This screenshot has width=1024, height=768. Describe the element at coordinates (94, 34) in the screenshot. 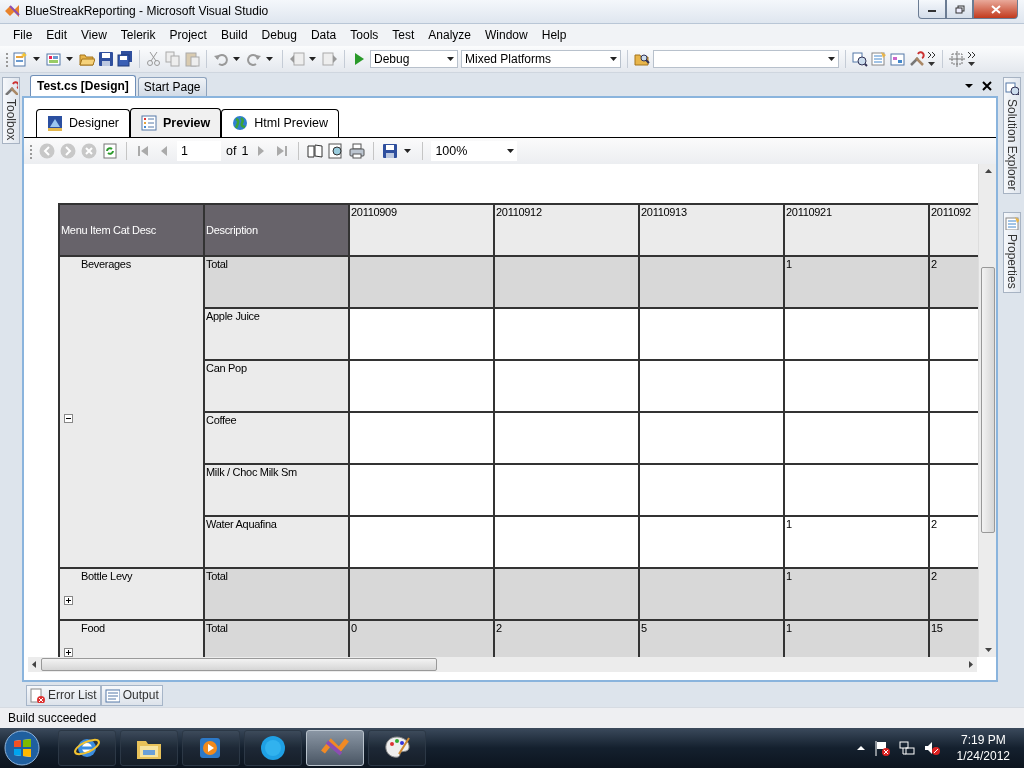

I see `menu-item: View` at that location.